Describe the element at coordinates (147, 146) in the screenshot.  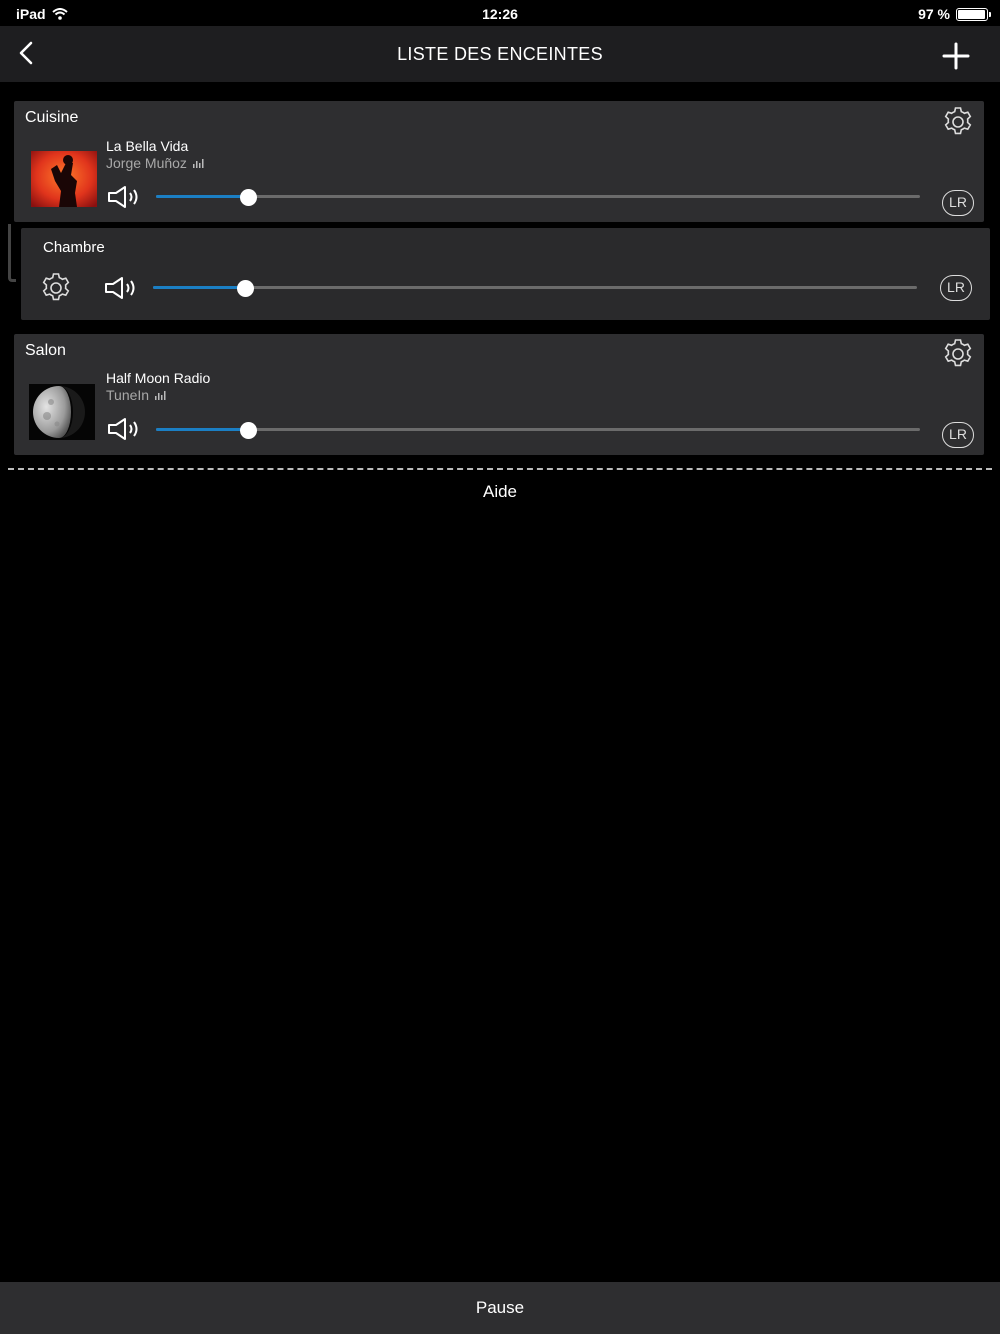
I see `track-title: La Bella Vida` at that location.